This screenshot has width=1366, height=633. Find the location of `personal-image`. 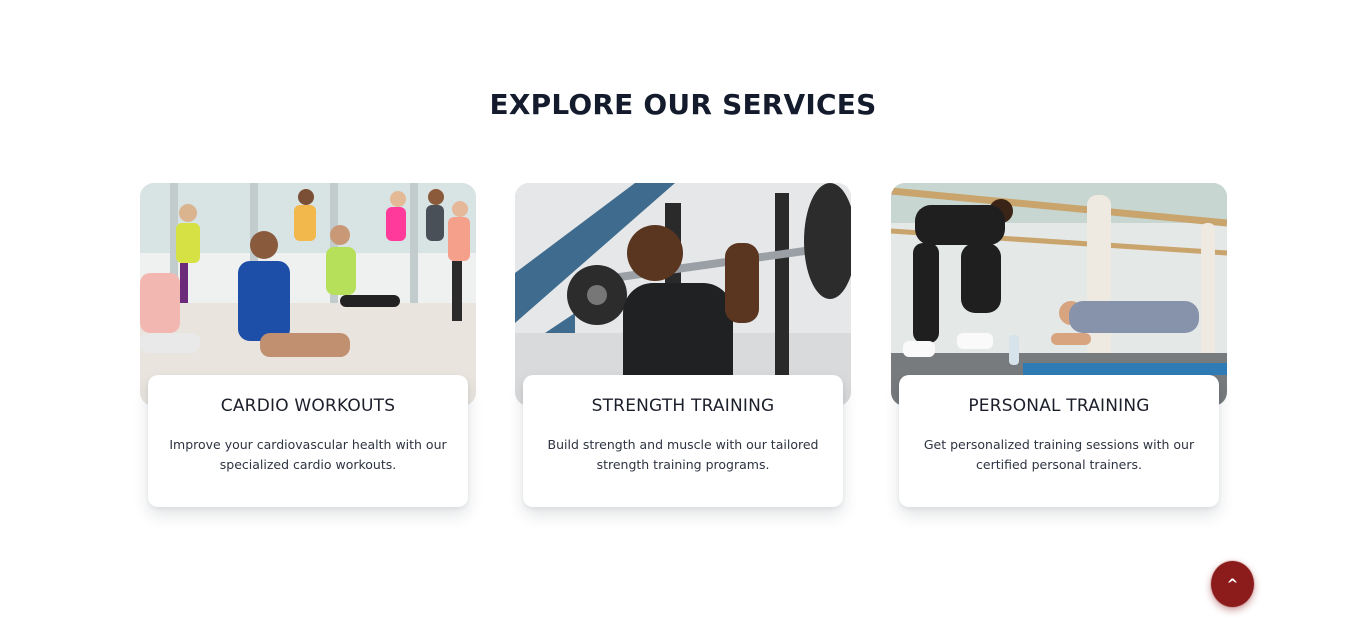

personal-image is located at coordinates (1059, 294).